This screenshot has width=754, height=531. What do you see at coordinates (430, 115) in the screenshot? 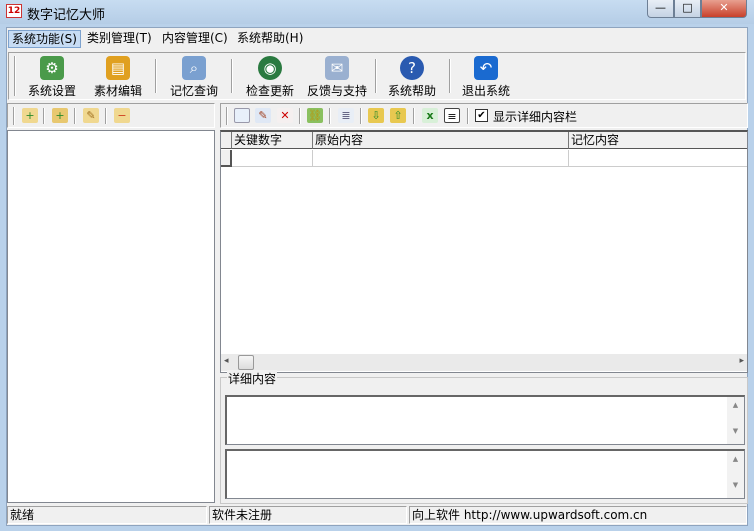
I see `excel-icon: x` at bounding box center [430, 115].